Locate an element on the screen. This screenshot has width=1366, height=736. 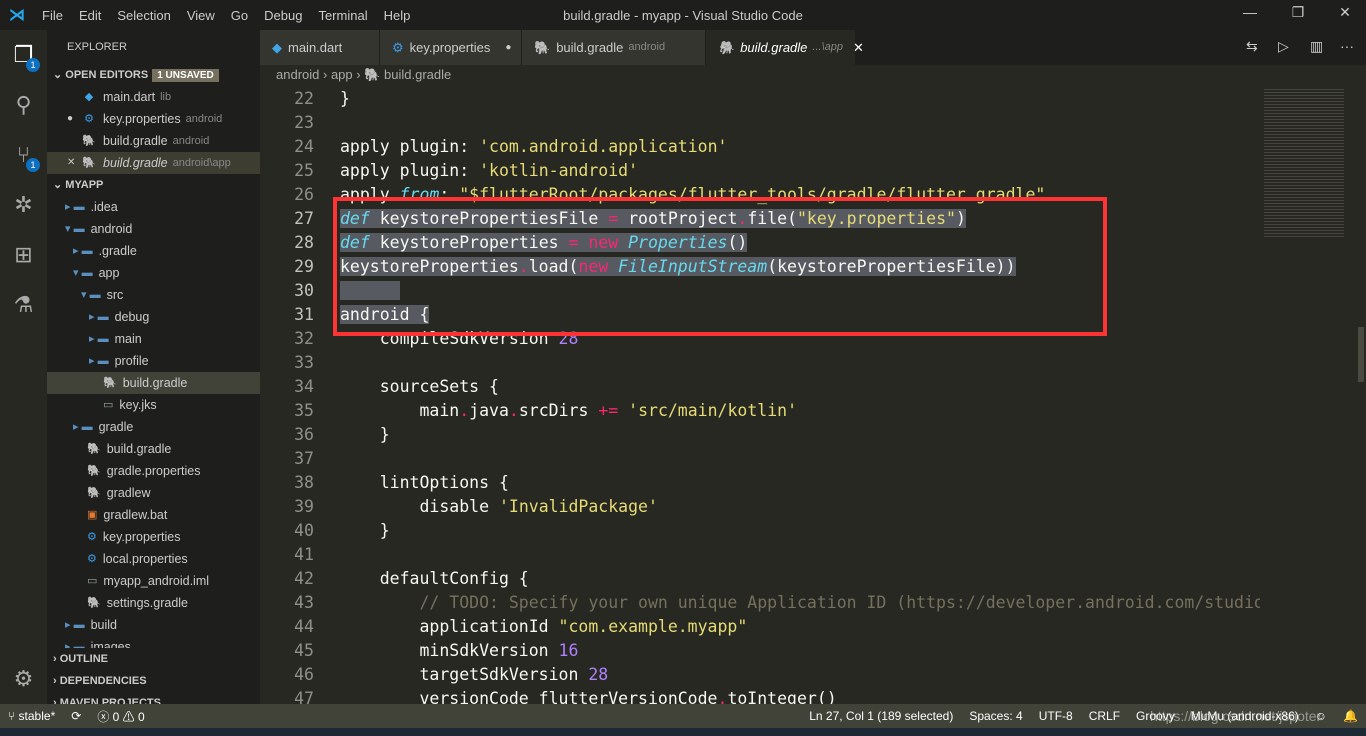
tree-item: ▸ ▬ .gradle is located at coordinates (153, 251).